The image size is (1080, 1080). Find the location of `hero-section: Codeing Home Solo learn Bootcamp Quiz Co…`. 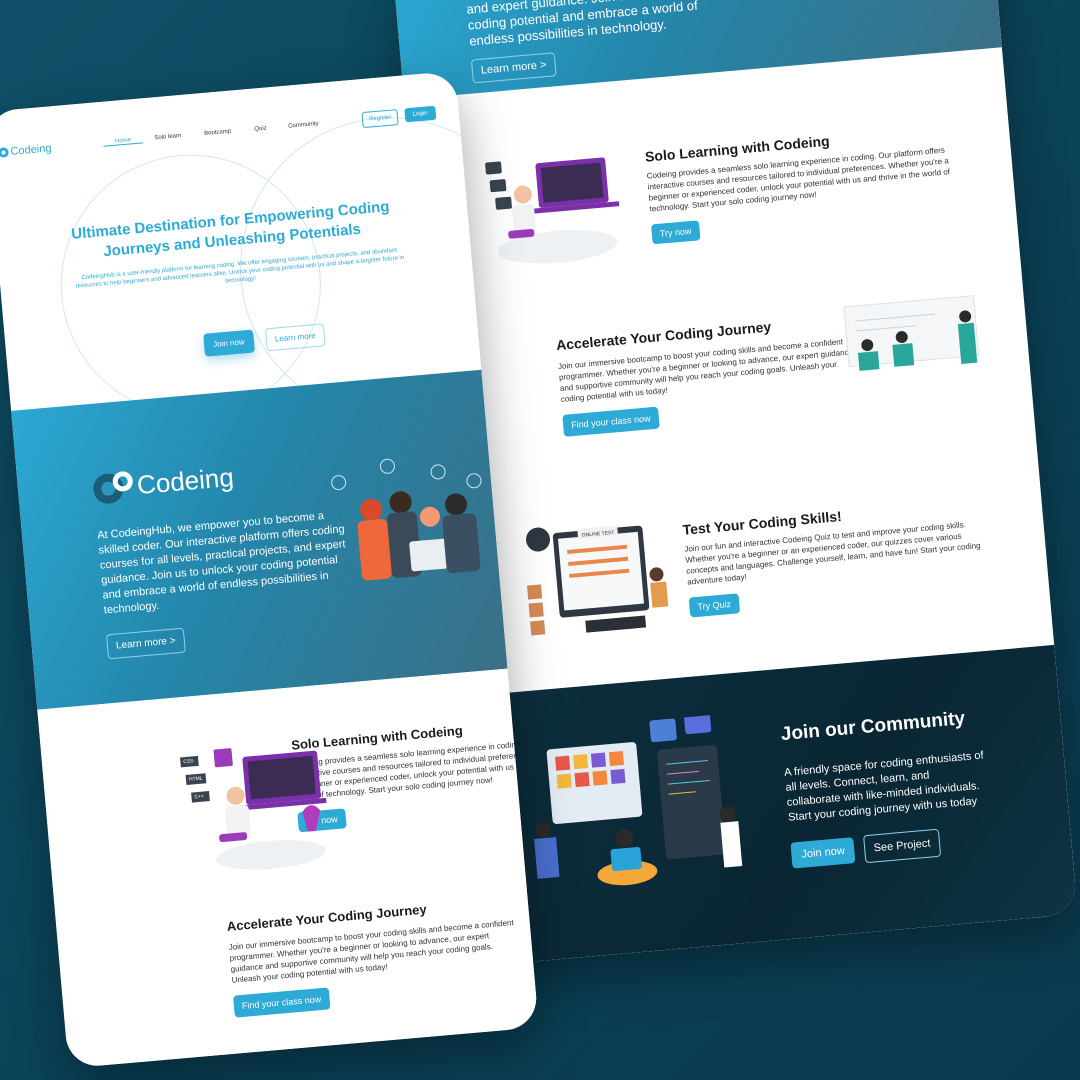

hero-section: Codeing Home Solo learn Bootcamp Quiz Co… is located at coordinates (241, 240).